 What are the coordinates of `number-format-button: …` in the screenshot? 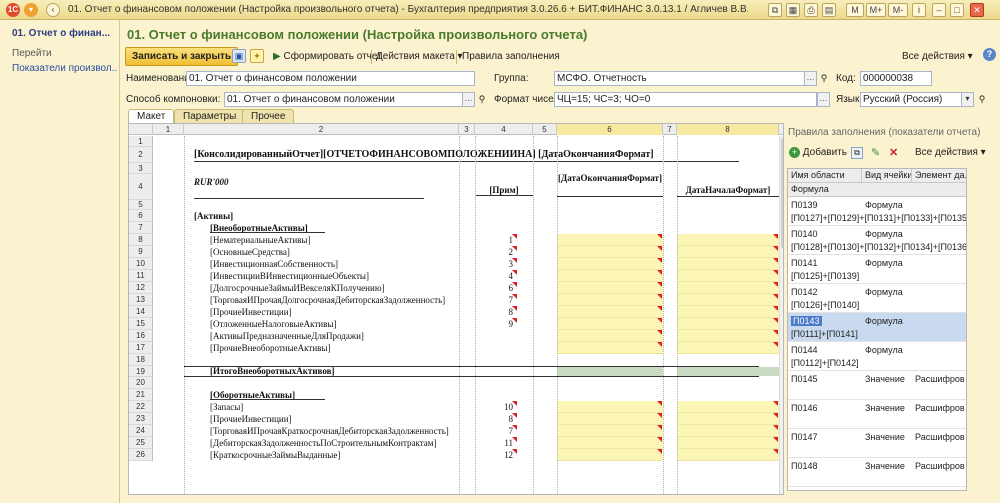 It's located at (823, 99).